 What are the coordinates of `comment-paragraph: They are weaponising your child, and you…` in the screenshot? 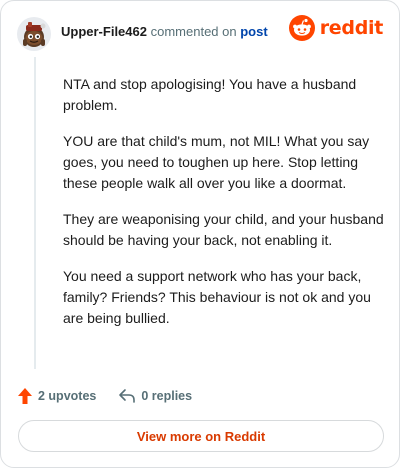 It's located at (223, 229).